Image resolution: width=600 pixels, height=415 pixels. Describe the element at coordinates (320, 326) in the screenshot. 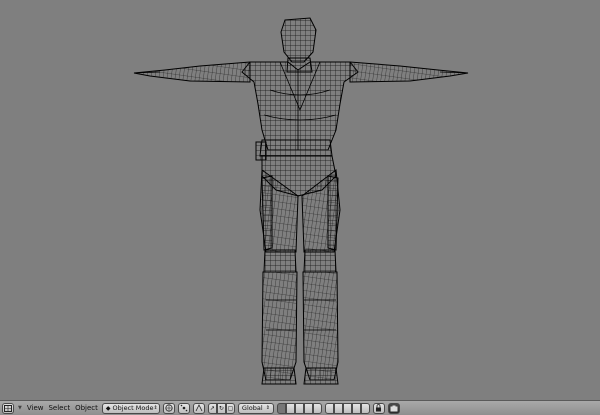

I see `mesh-right-shin` at that location.